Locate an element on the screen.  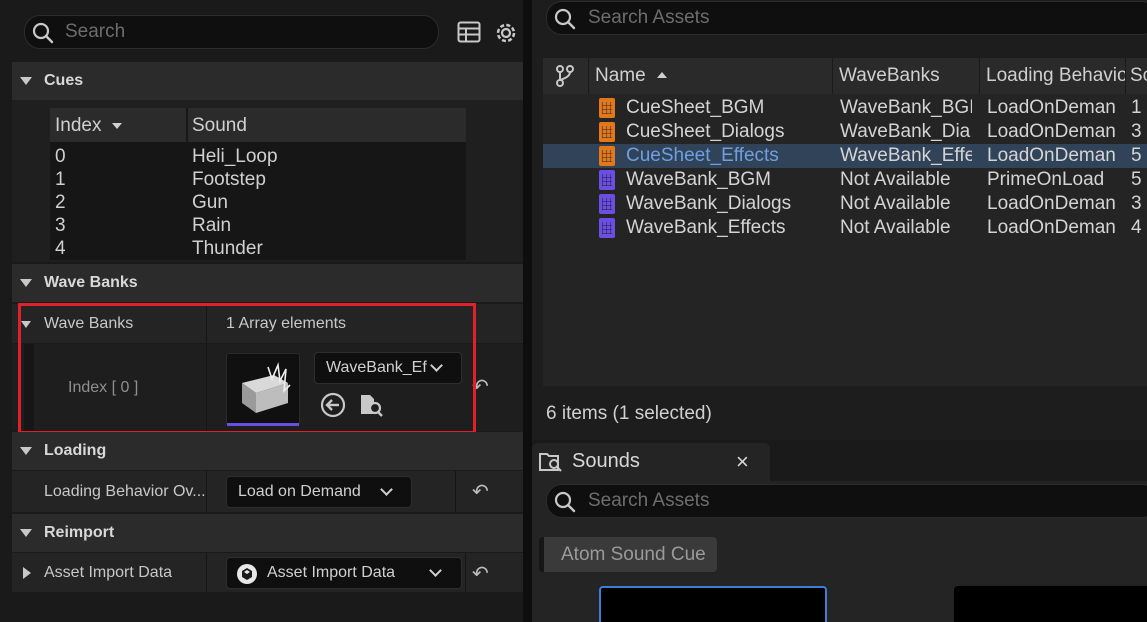
asset-header-name: Name is located at coordinates (711, 76).